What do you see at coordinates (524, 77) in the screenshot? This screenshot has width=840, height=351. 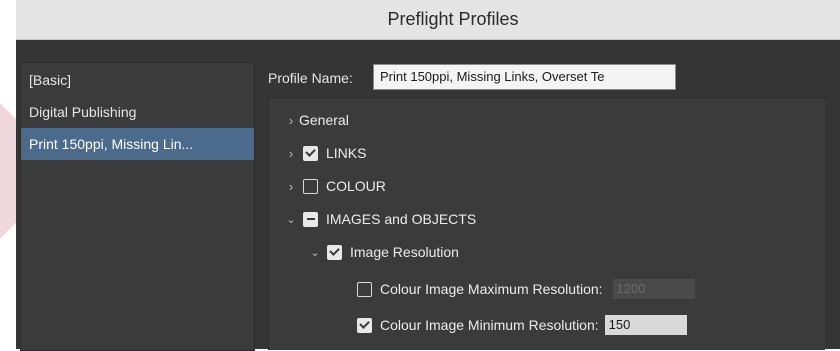 I see `profile-name-input: Print 150ppi, Missing Links, Overset Te` at bounding box center [524, 77].